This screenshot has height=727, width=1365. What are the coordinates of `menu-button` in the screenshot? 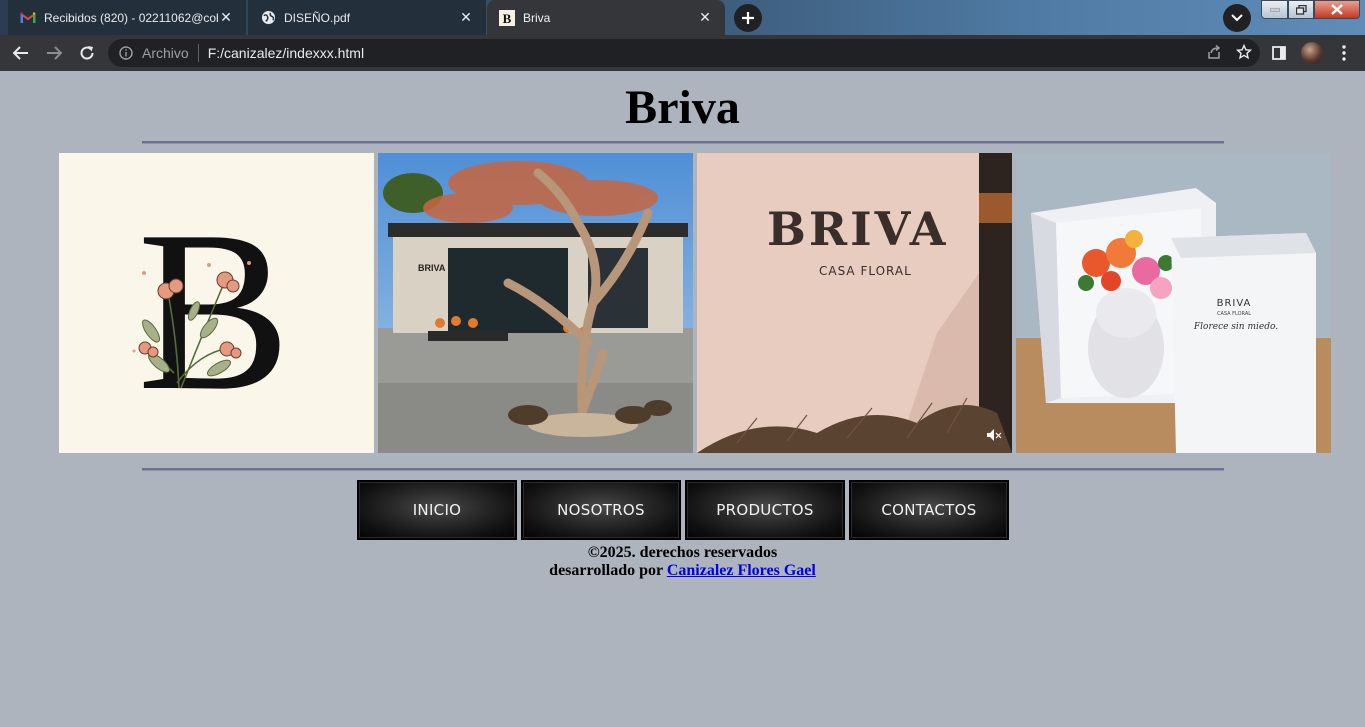 It's located at (1344, 53).